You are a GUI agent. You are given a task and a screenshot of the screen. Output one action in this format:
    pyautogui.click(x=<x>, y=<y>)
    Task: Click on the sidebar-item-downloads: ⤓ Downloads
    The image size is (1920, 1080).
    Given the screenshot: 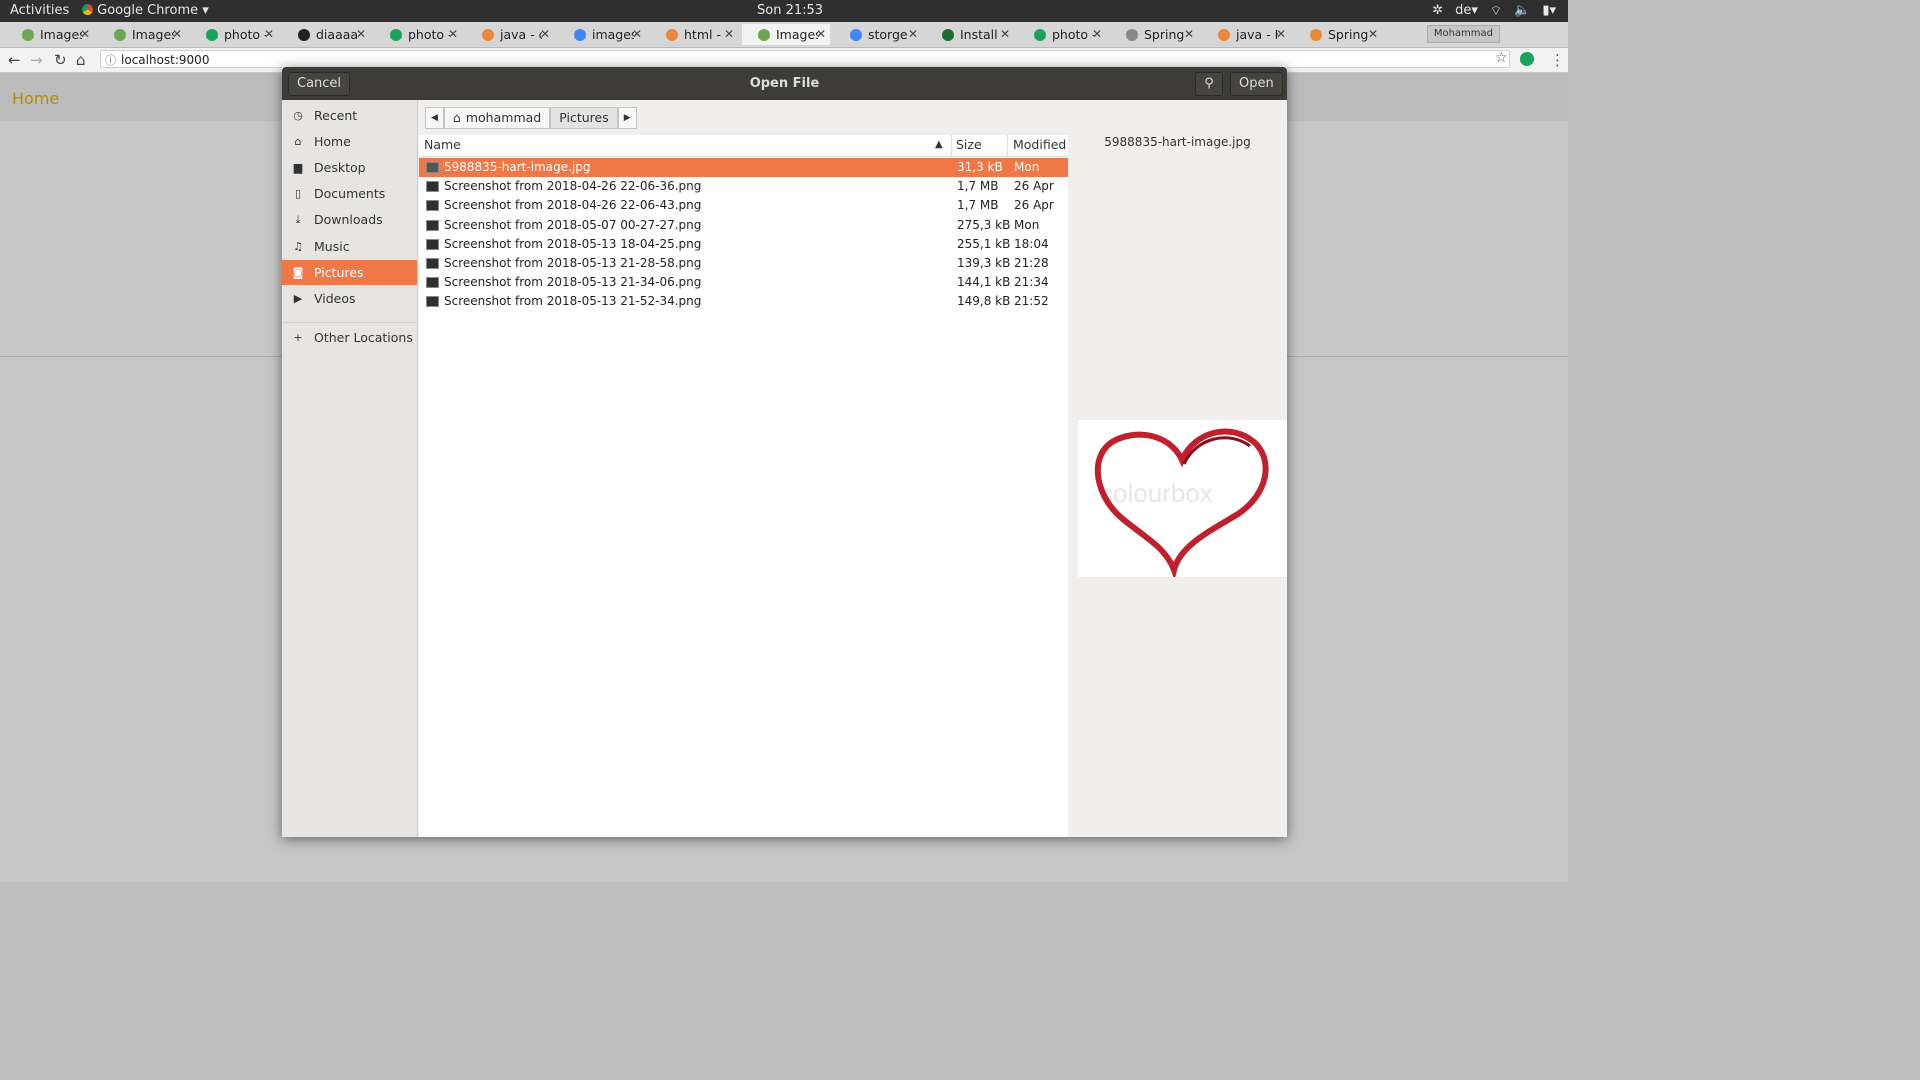 What is the action you would take?
    pyautogui.click(x=349, y=219)
    